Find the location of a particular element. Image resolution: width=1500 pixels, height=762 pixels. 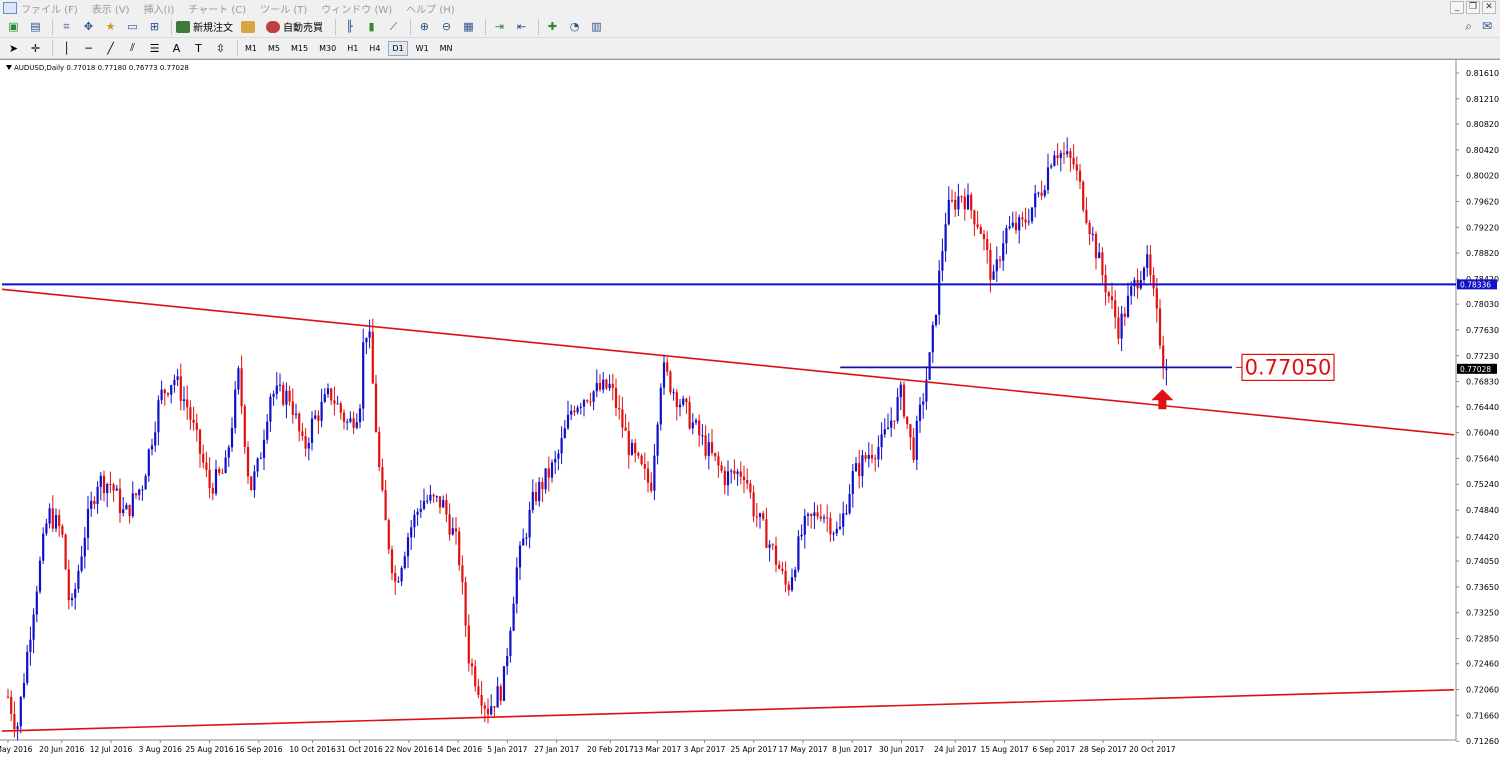

market-watch-icon: ⌗ is located at coordinates (66, 26).